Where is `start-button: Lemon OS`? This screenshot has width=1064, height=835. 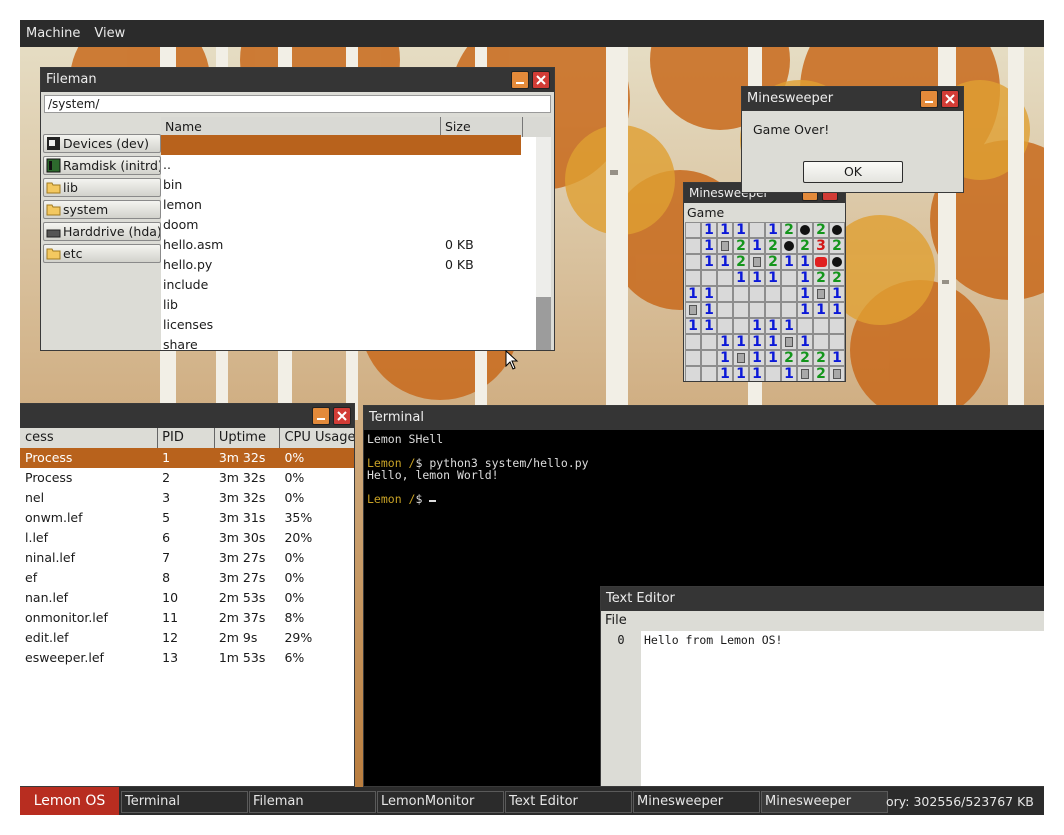 start-button: Lemon OS is located at coordinates (69, 801).